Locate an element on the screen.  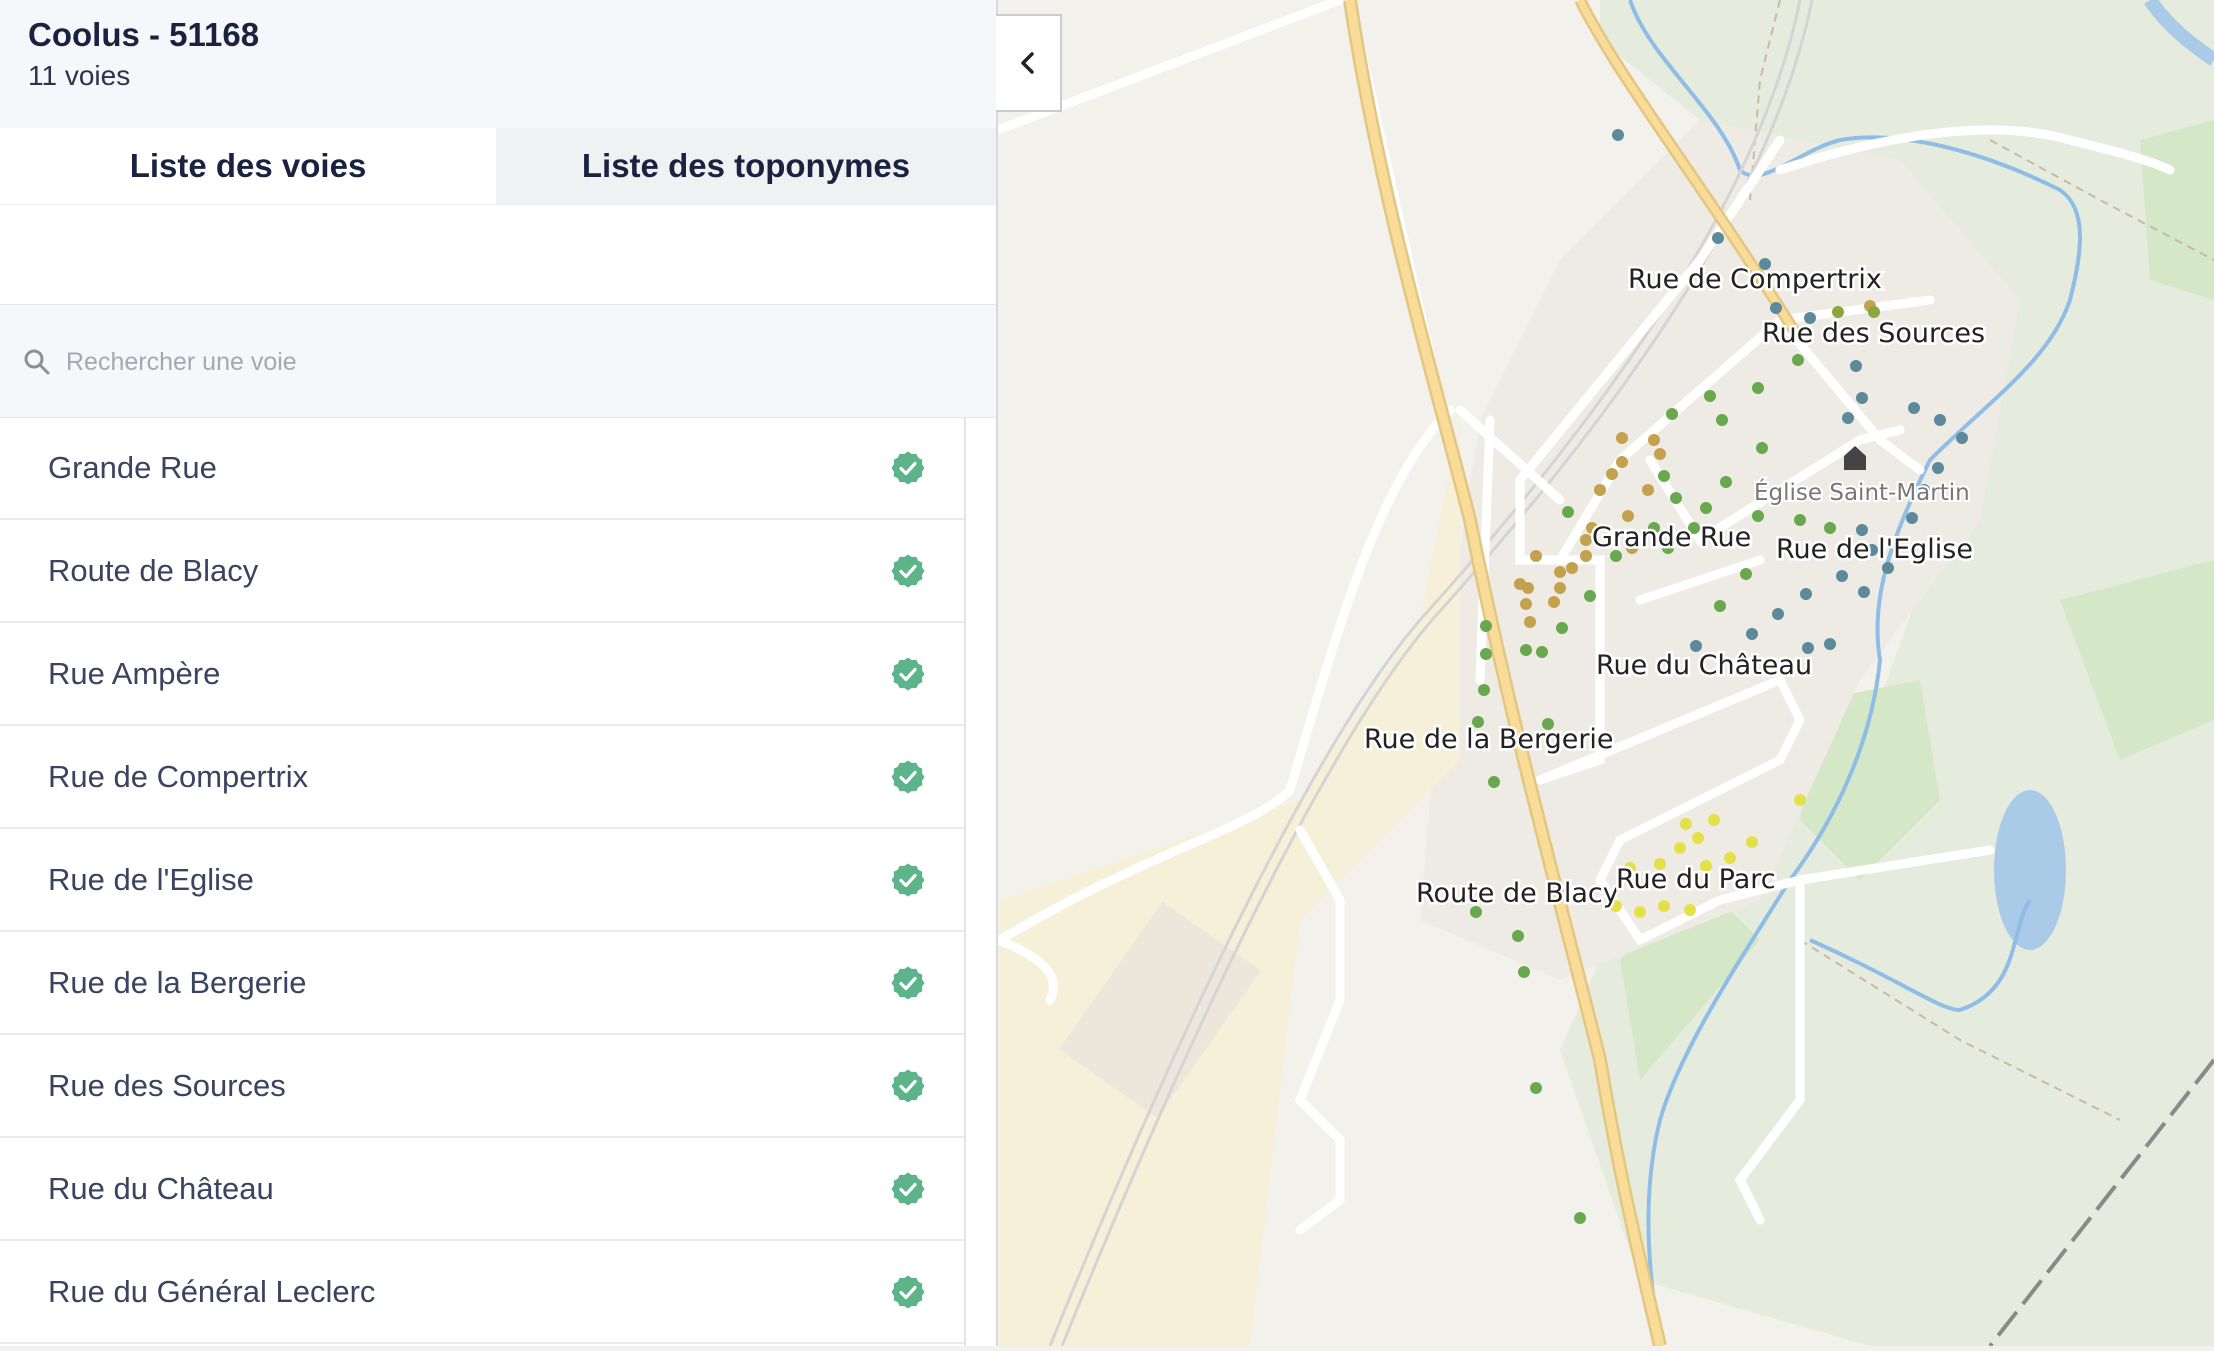
map-label-grande-rue: Grande Rue is located at coordinates (1671, 537).